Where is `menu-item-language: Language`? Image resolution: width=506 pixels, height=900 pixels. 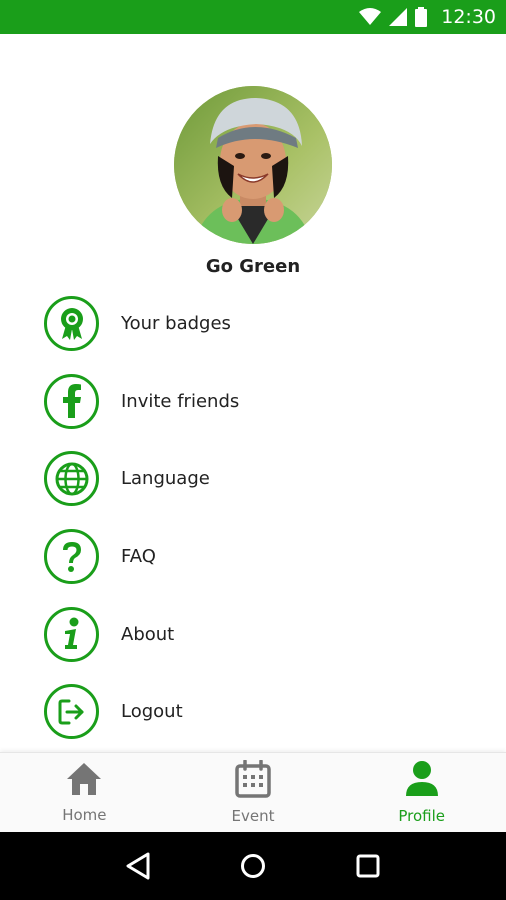
menu-item-language: Language is located at coordinates (253, 479).